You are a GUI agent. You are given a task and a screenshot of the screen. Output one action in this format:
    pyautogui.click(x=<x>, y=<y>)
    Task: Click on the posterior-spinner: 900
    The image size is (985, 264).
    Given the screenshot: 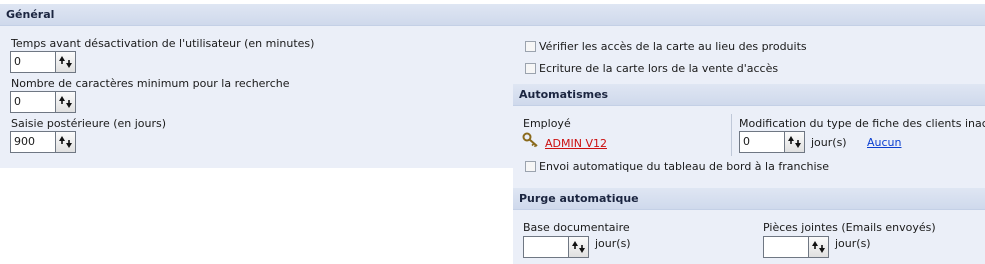 What is the action you would take?
    pyautogui.click(x=43, y=142)
    